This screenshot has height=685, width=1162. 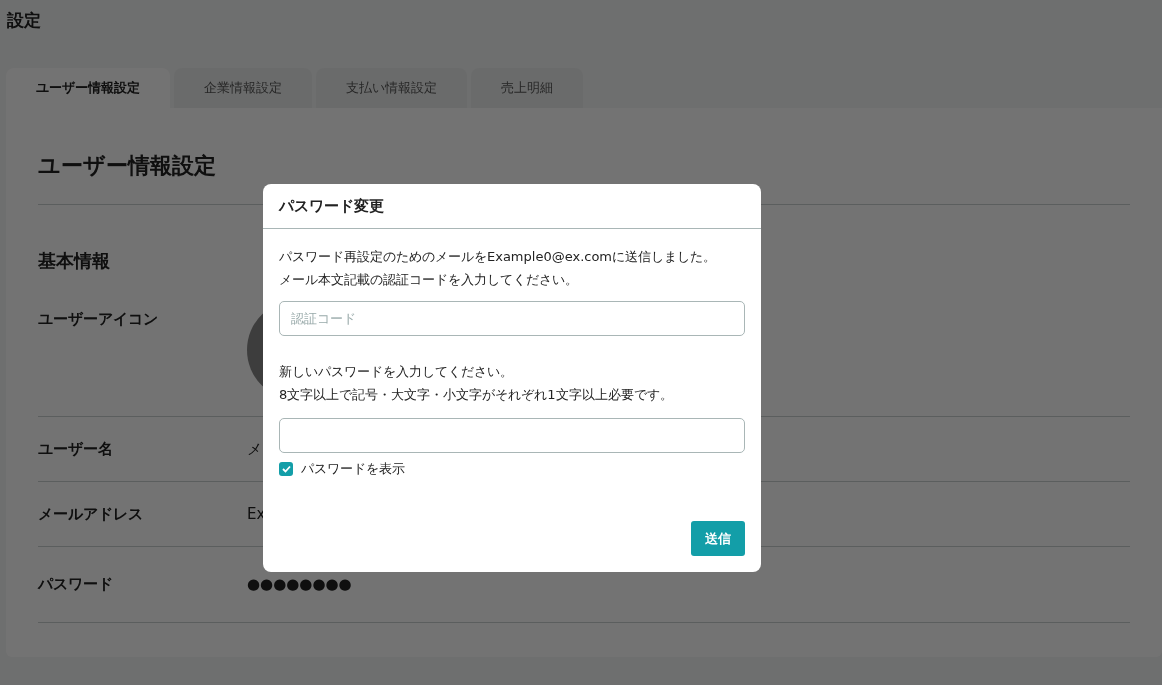 What do you see at coordinates (476, 395) in the screenshot?
I see `instruction-text: 8文字以上で記号・大文字・小文字がそれぞれ1文字以上必要です。` at bounding box center [476, 395].